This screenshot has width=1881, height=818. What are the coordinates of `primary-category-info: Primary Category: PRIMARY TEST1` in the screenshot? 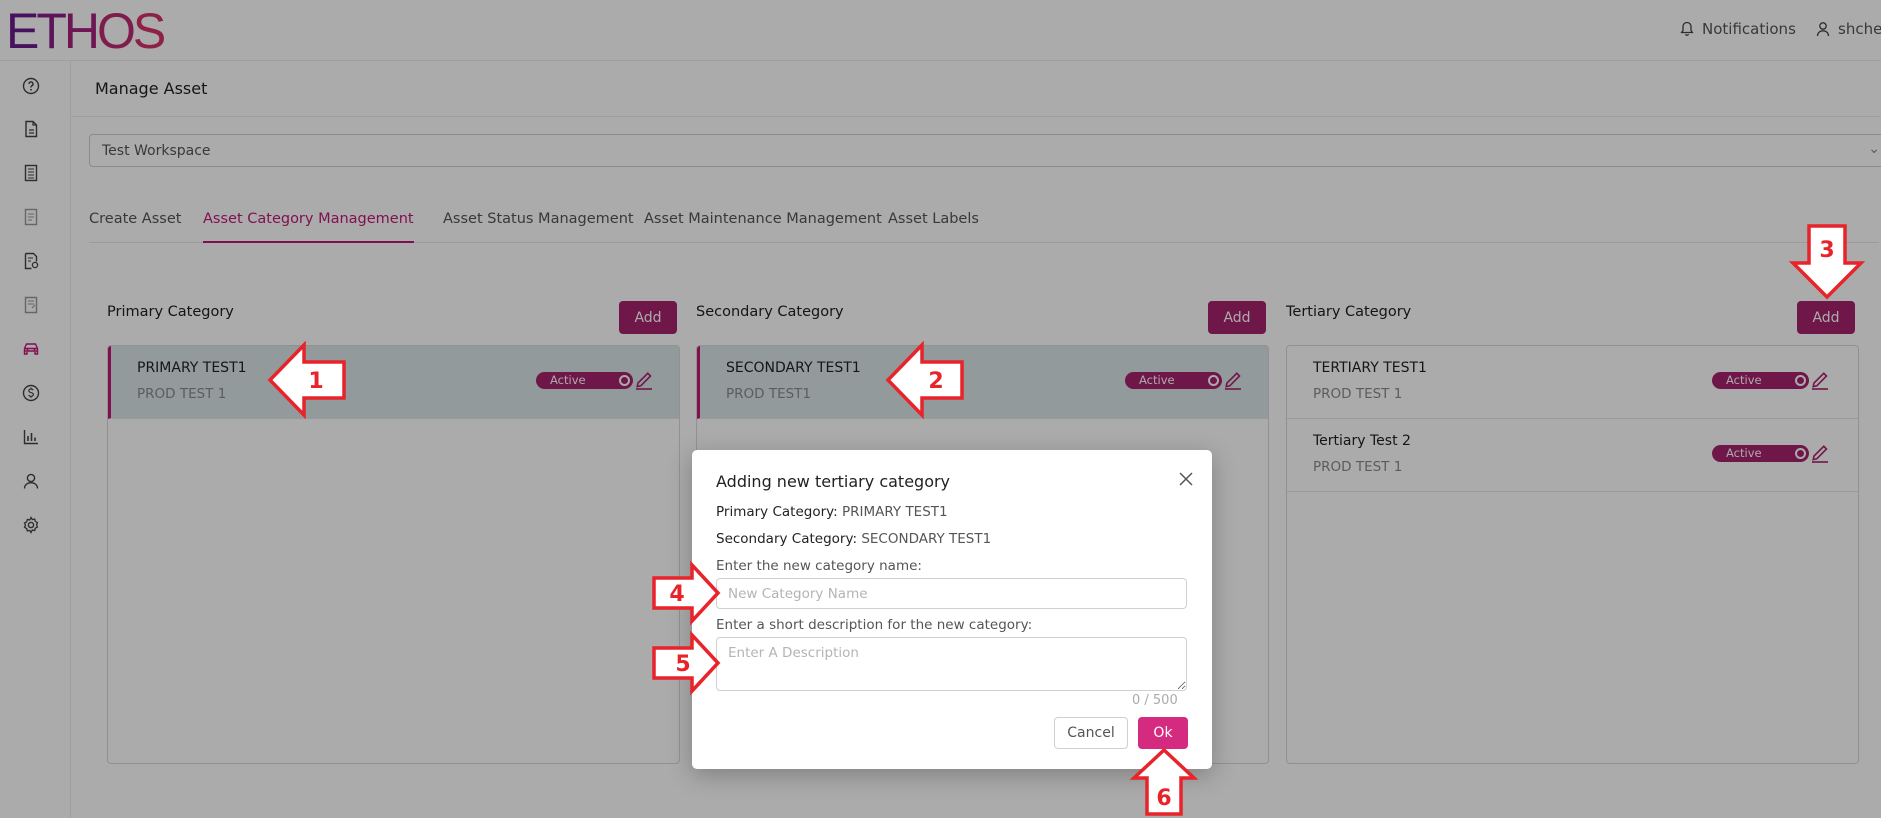 It's located at (832, 512).